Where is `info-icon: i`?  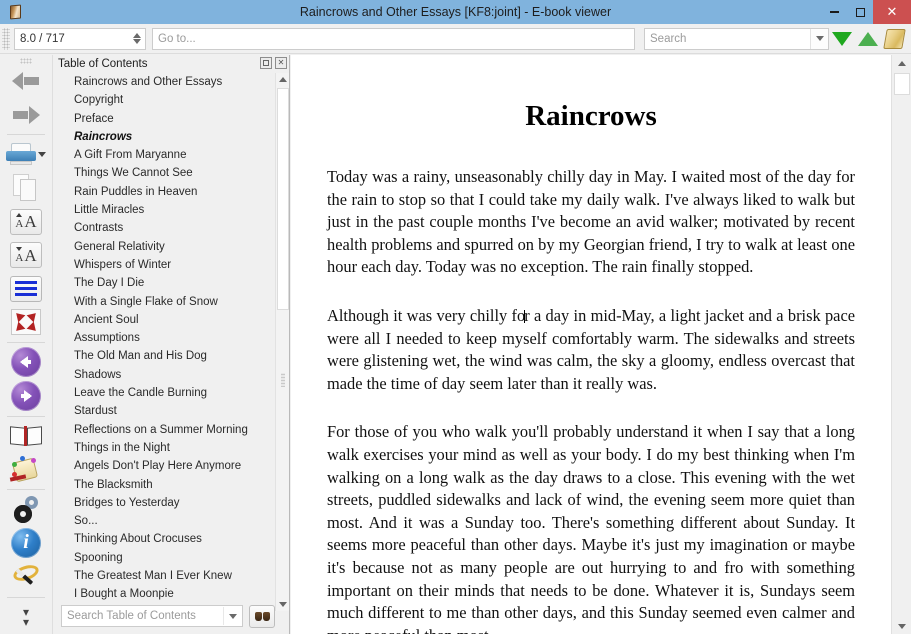
info-icon: i is located at coordinates (26, 543).